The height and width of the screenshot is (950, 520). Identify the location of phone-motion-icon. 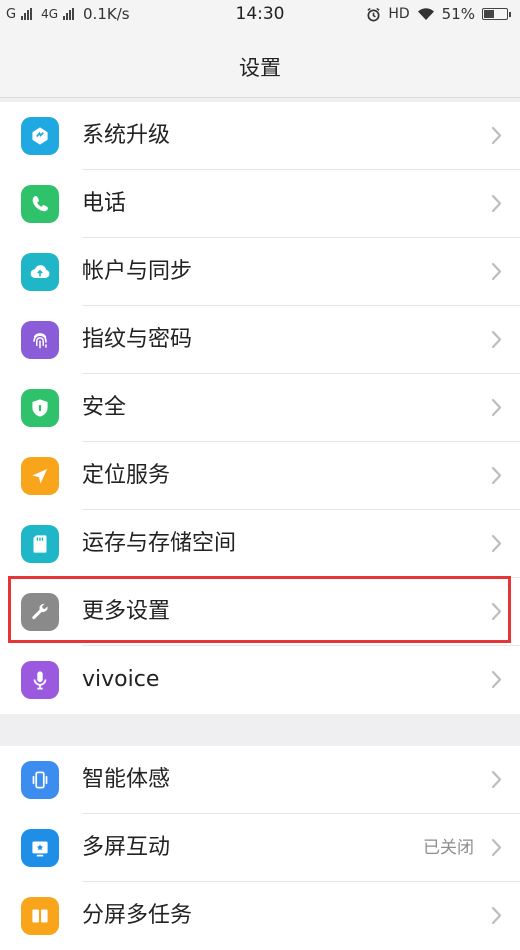
(40, 780).